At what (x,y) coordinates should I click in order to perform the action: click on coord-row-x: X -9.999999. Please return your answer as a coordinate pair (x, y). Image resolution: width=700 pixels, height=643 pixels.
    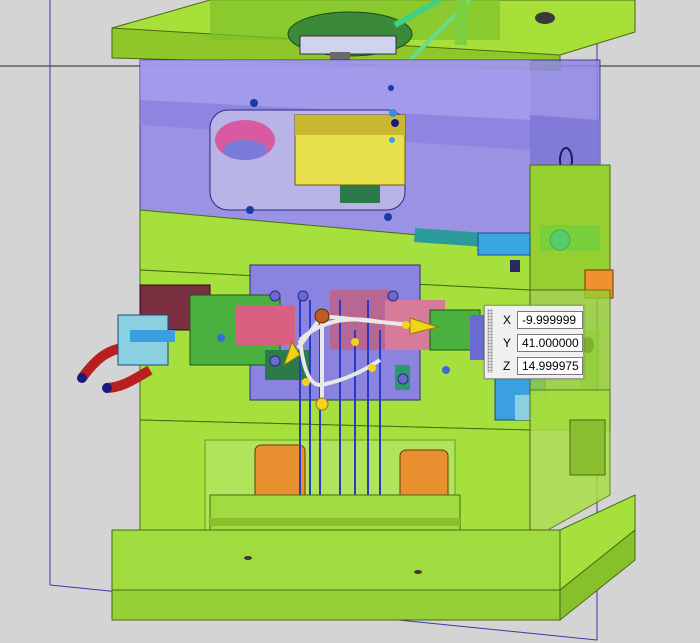
    Looking at the image, I should click on (540, 321).